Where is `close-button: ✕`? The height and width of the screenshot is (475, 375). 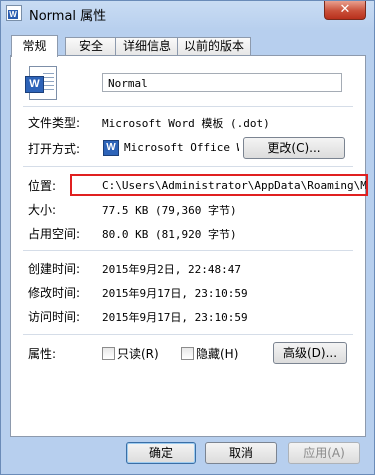 close-button: ✕ is located at coordinates (345, 10).